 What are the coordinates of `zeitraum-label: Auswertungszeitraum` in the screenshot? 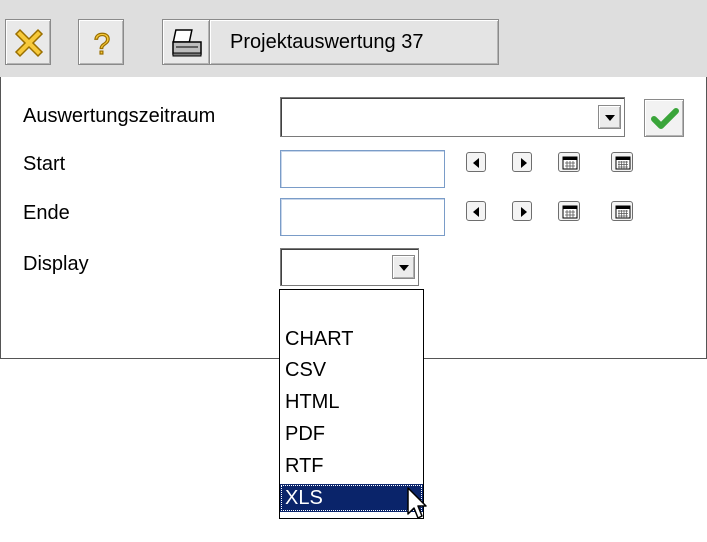 It's located at (119, 116).